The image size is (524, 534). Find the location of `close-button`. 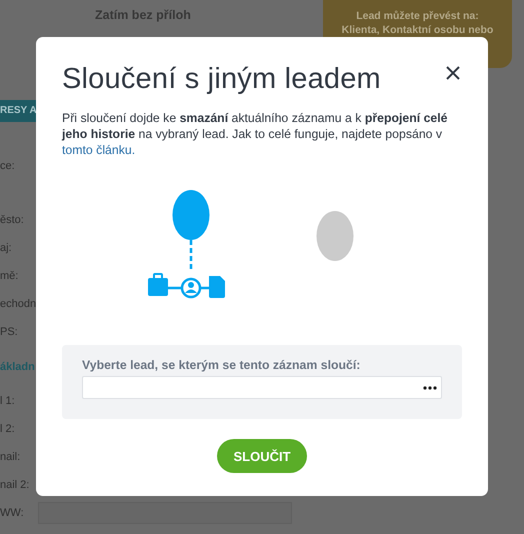

close-button is located at coordinates (453, 73).